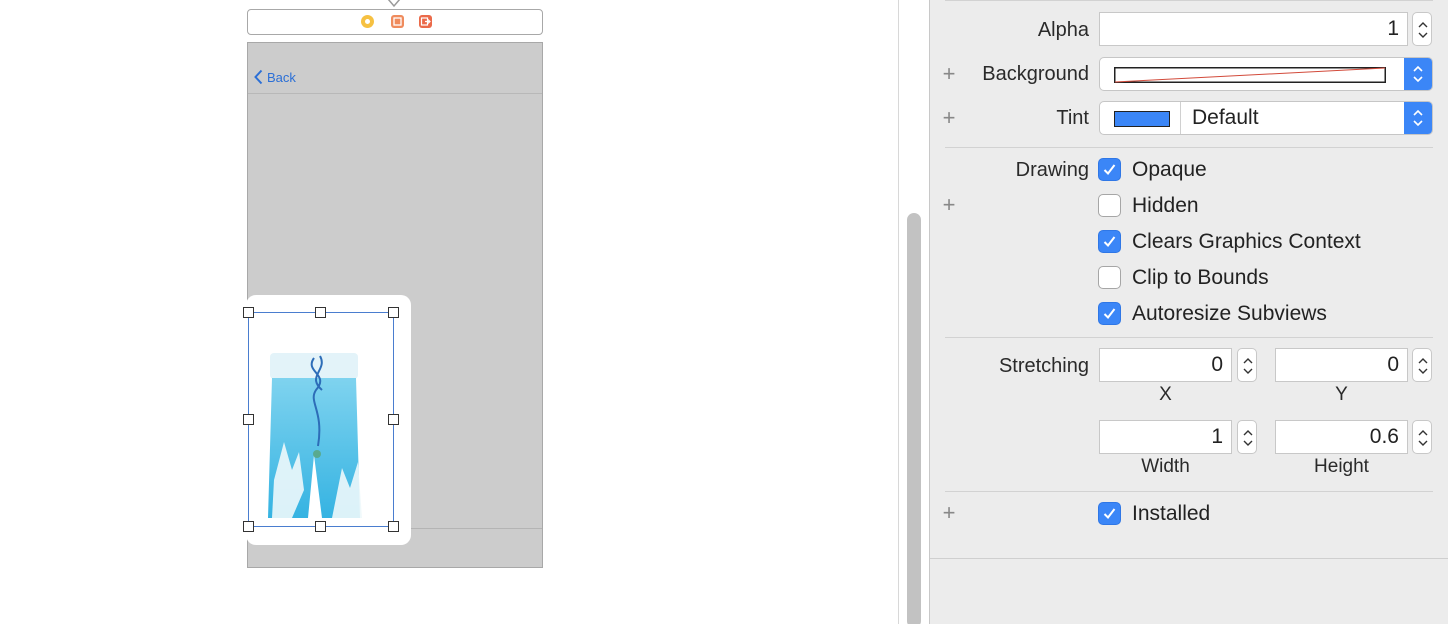 This screenshot has height=624, width=1448. I want to click on back-button-label: Back, so click(281, 77).